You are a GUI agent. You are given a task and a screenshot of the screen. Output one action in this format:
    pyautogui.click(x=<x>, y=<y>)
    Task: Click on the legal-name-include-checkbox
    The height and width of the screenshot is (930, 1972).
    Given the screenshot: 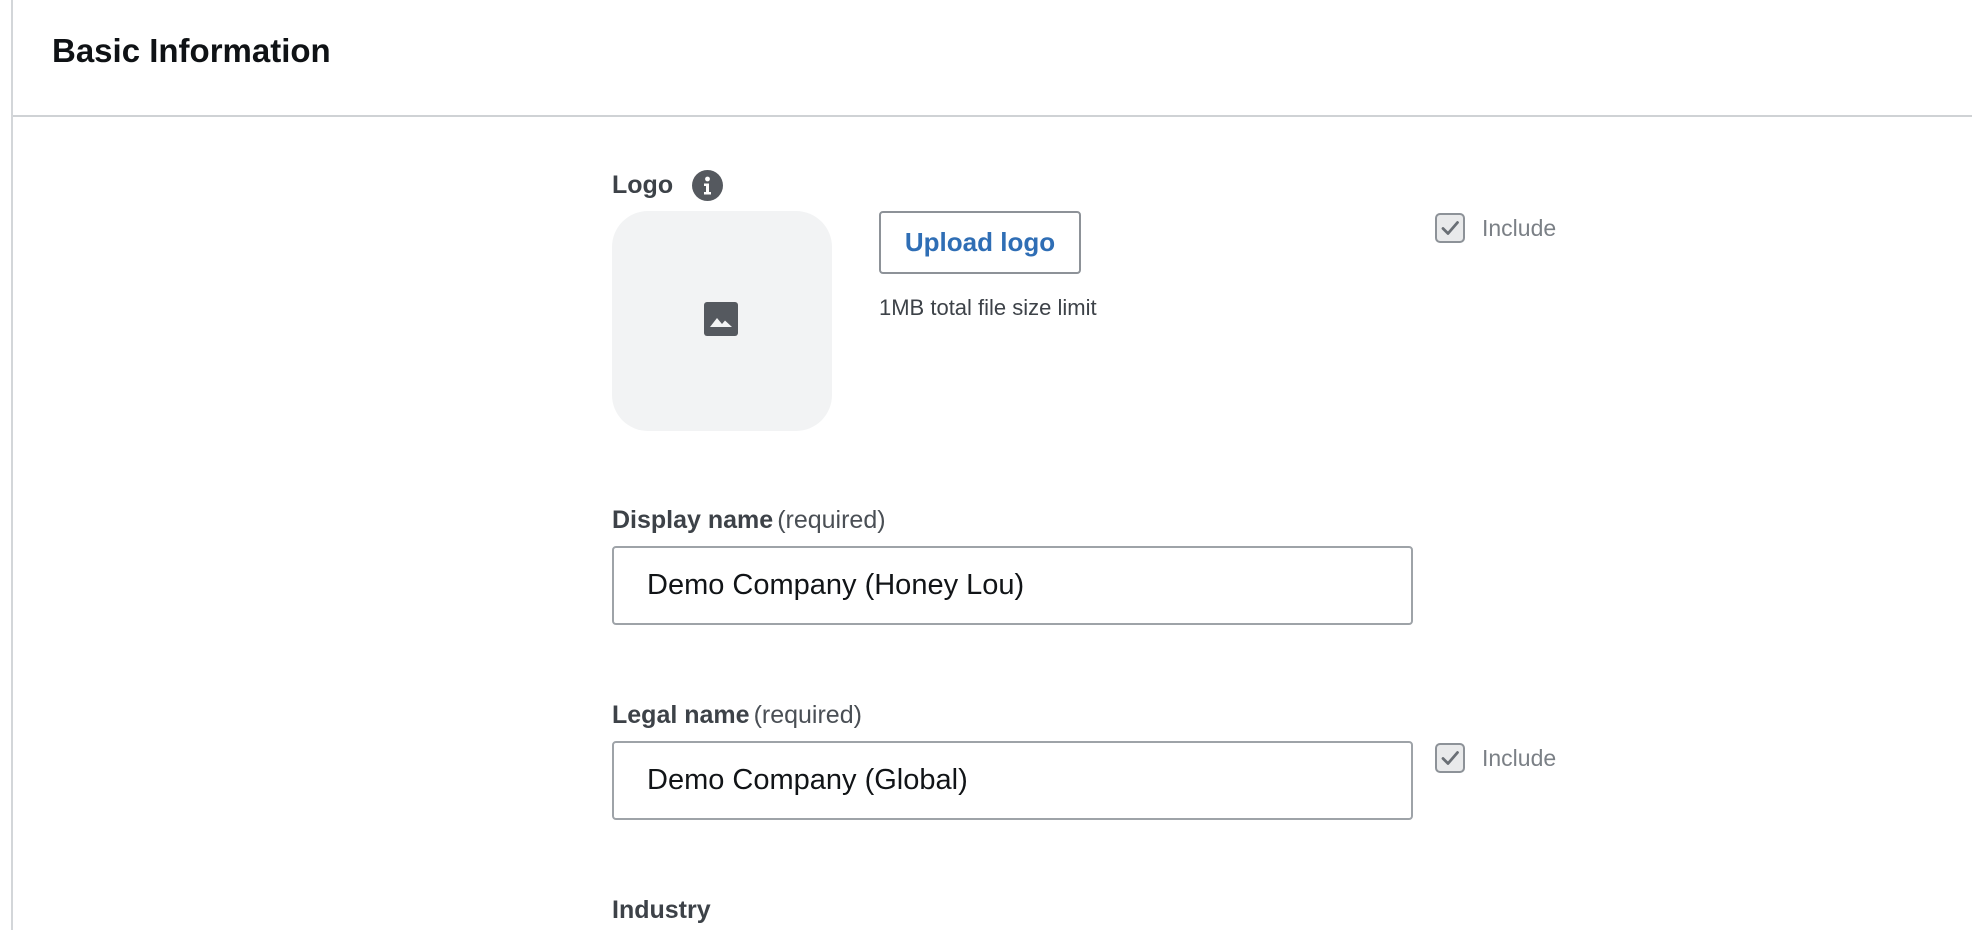 What is the action you would take?
    pyautogui.click(x=1450, y=758)
    